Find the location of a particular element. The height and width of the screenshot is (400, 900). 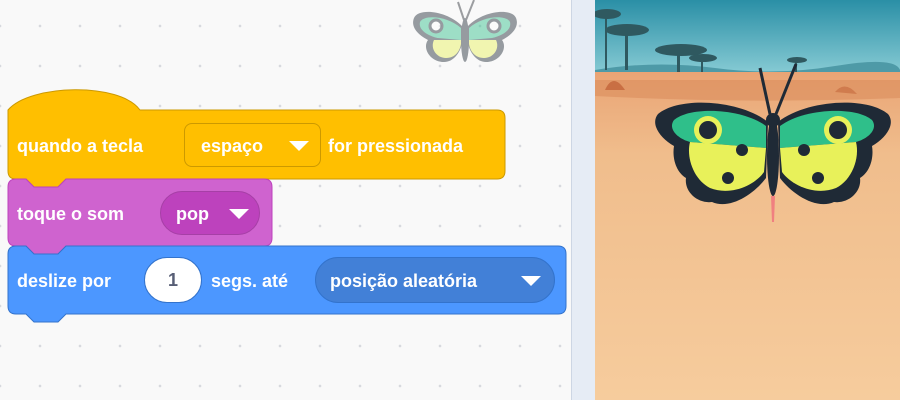

glide-target-dropdown-value: posição aleatória is located at coordinates (404, 281).